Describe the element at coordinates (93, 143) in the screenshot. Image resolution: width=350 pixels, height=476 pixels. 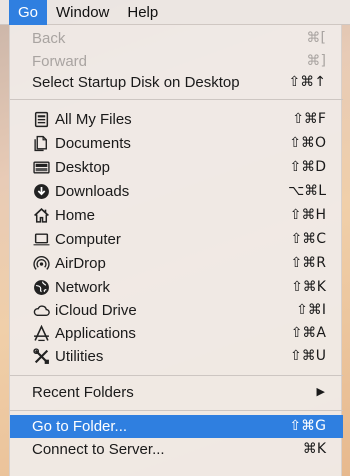
I see `menu-item-label: Documents` at that location.